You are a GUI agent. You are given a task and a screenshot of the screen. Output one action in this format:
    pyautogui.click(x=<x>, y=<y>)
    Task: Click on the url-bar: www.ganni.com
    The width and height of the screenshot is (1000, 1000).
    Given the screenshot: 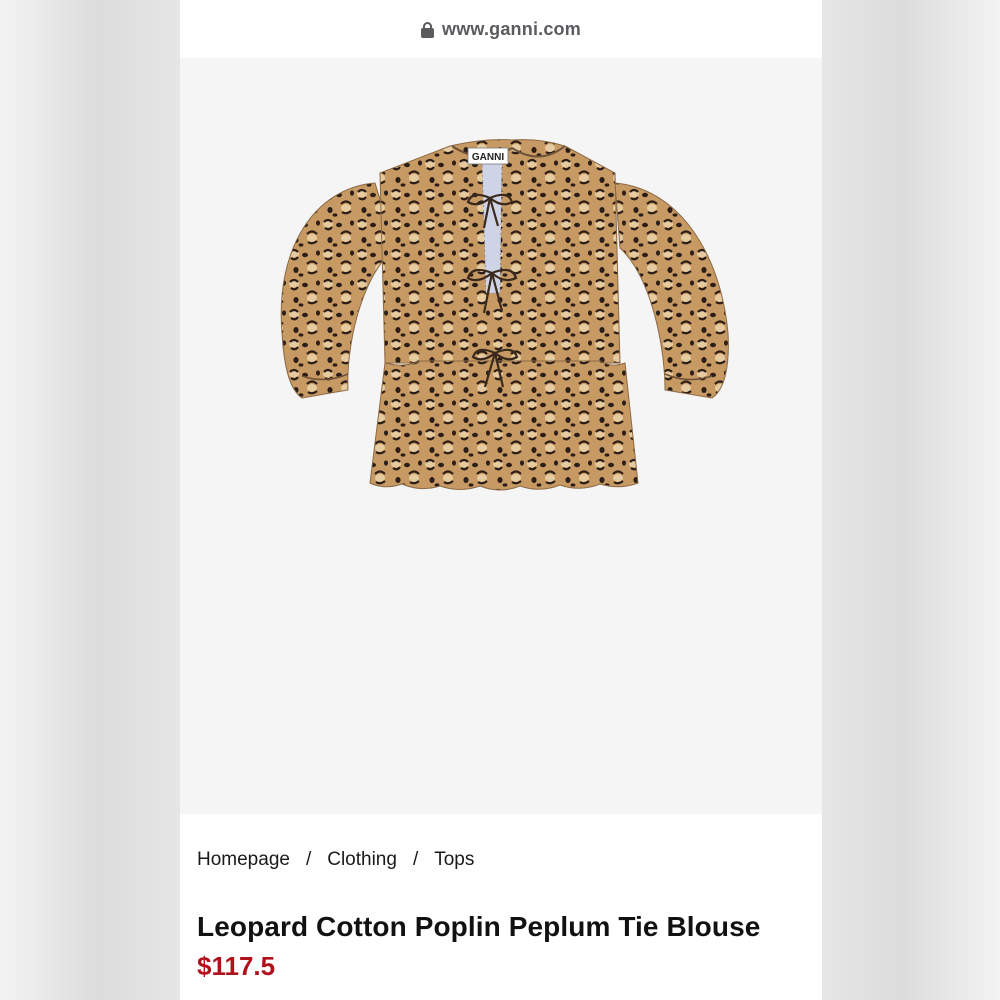 What is the action you would take?
    pyautogui.click(x=501, y=29)
    